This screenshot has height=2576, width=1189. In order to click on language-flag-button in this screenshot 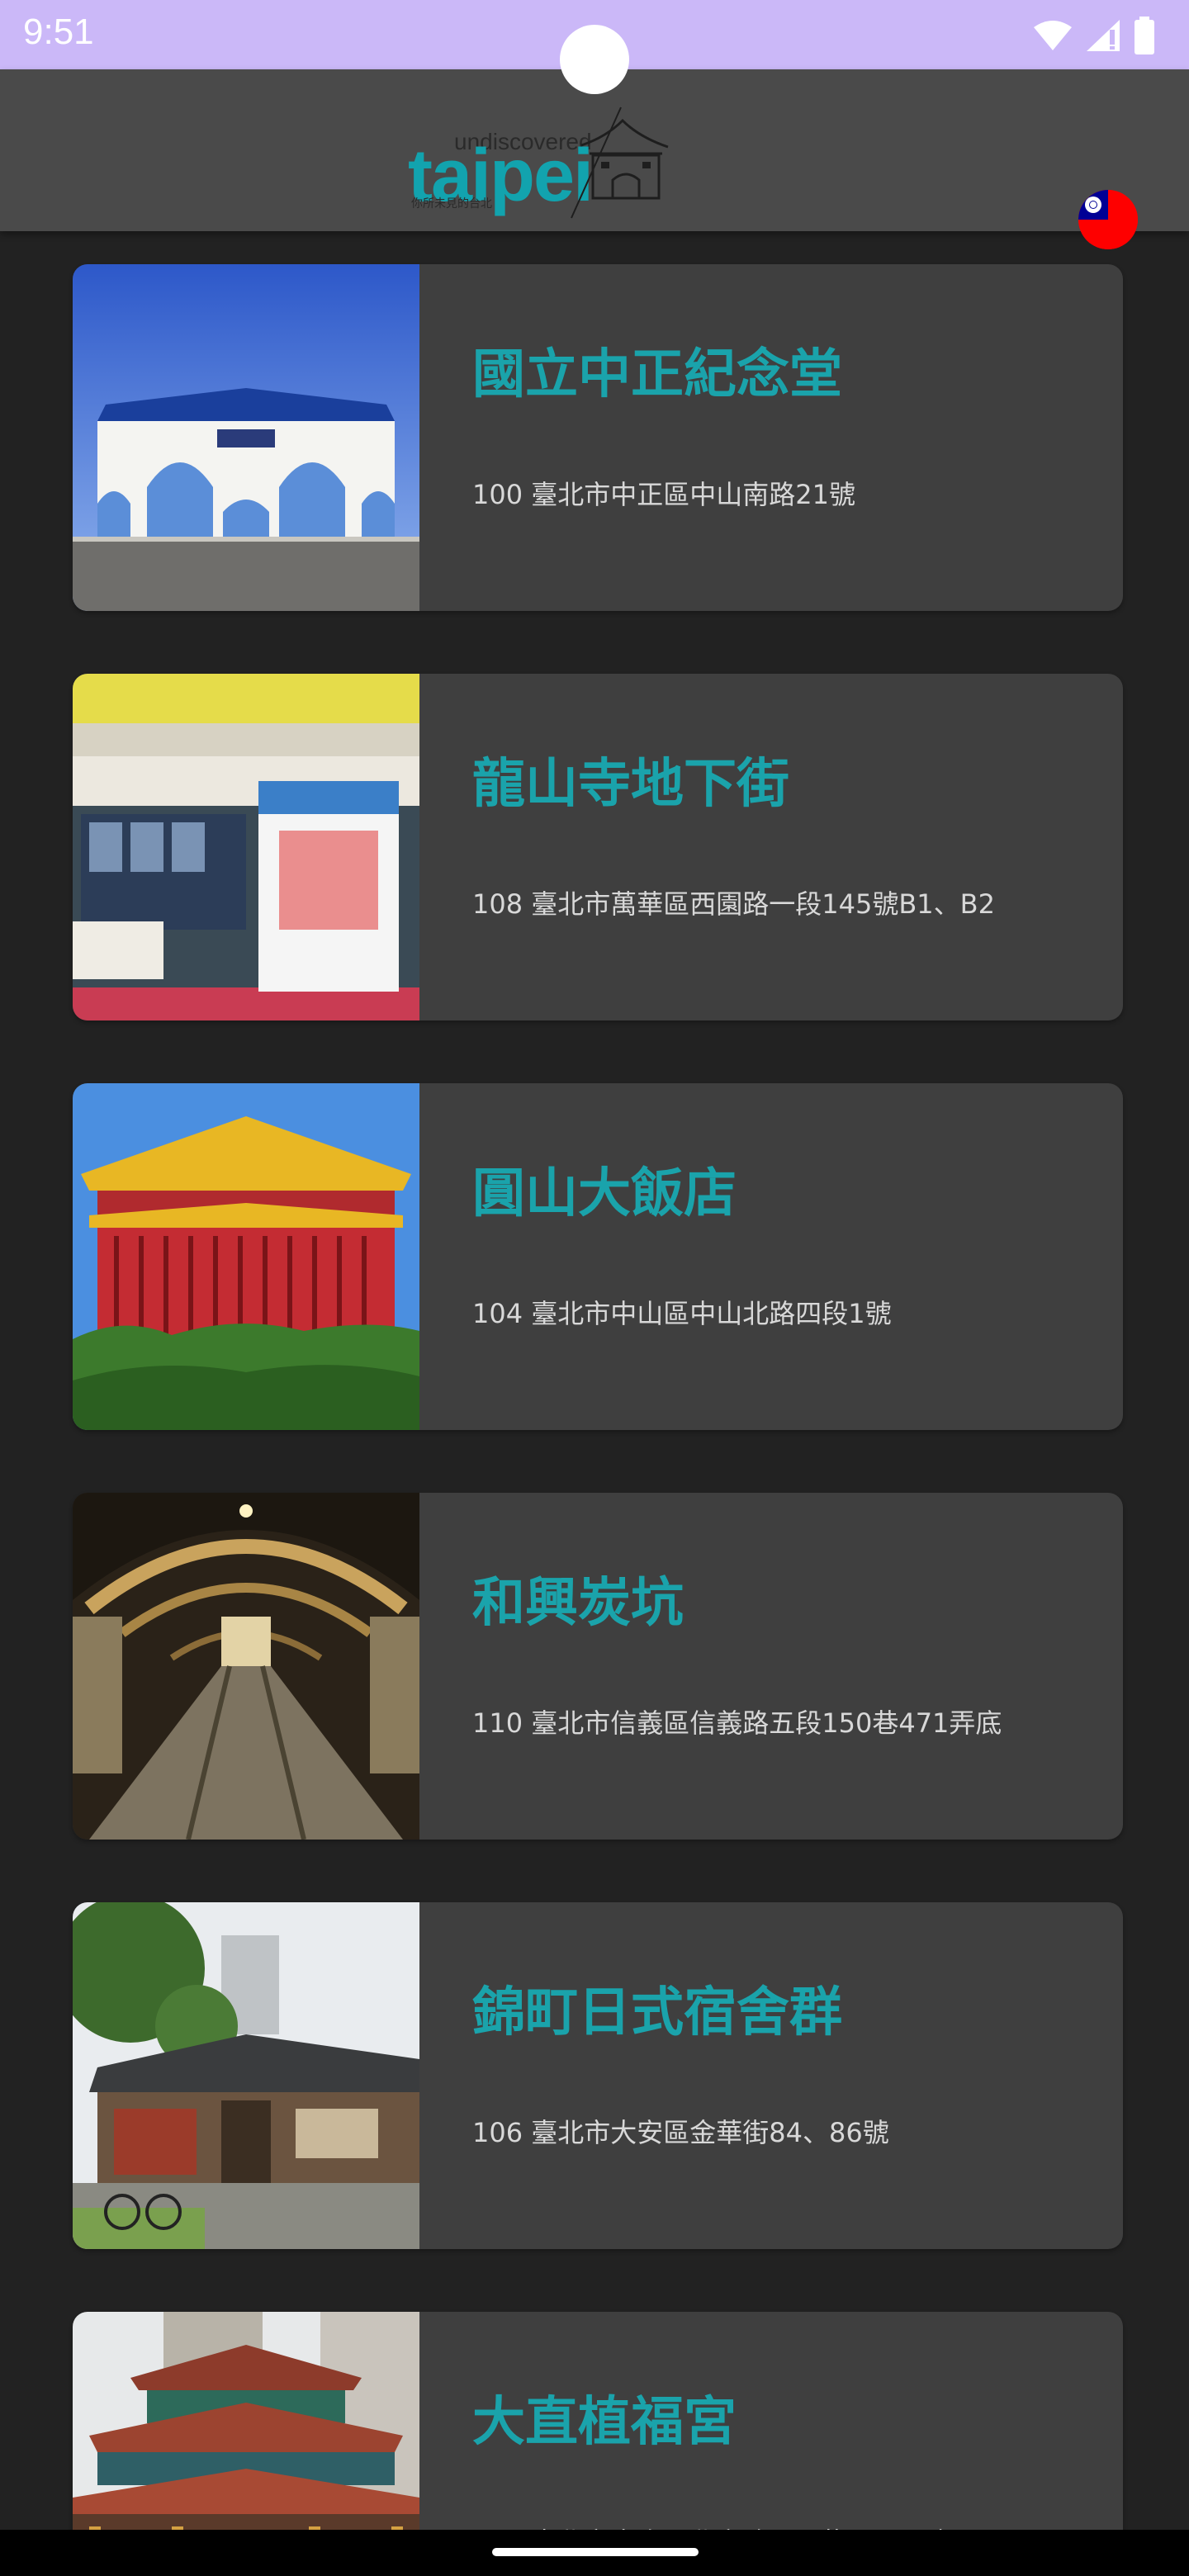, I will do `click(1108, 219)`.